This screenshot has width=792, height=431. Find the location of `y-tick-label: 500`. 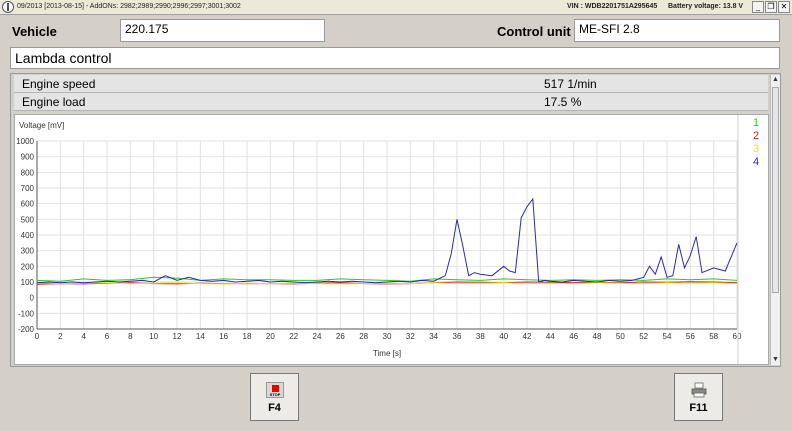

y-tick-label: 500 is located at coordinates (28, 219).